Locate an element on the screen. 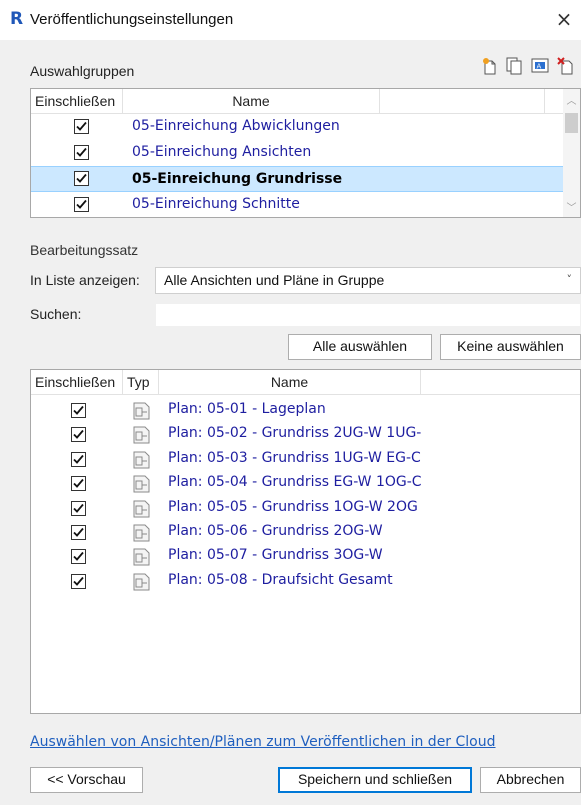 This screenshot has height=805, width=581. show-in-list-label: In Liste anzeigen: is located at coordinates (85, 280).